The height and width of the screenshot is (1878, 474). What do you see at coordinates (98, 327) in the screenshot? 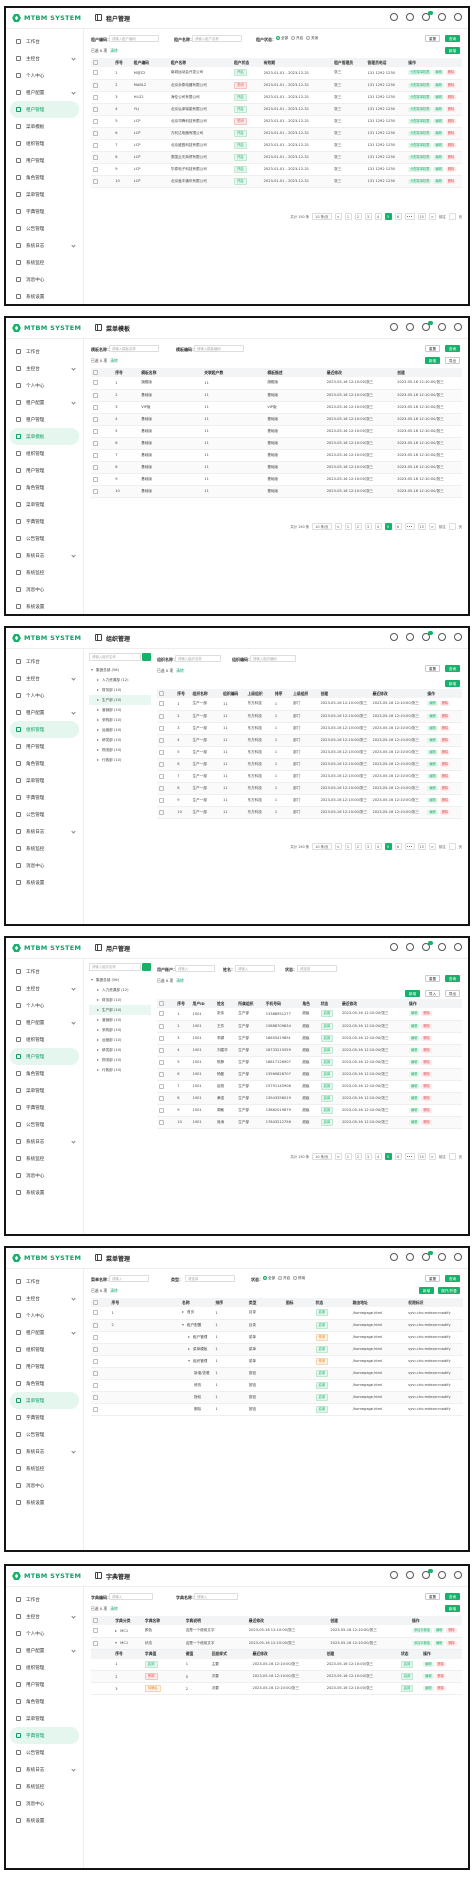
I see `menu-toggle-icon` at bounding box center [98, 327].